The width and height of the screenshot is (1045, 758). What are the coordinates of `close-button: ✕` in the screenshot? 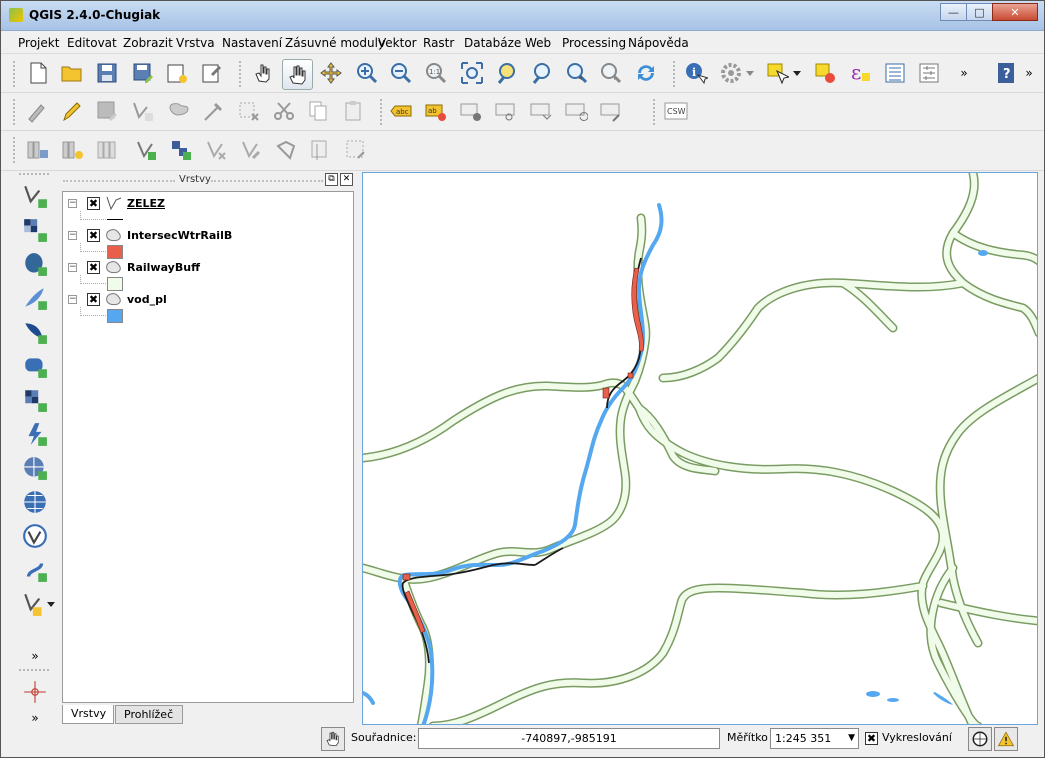 It's located at (1015, 12).